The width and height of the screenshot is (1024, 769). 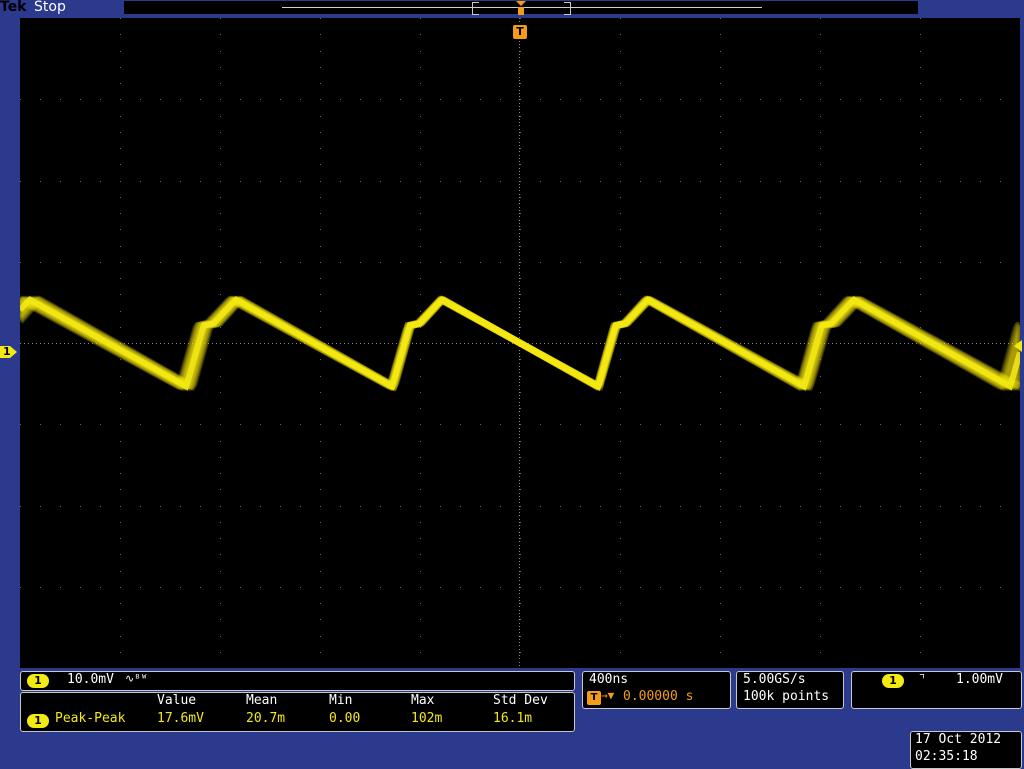 I want to click on falling-edge-icon: ⌝, so click(x=922, y=679).